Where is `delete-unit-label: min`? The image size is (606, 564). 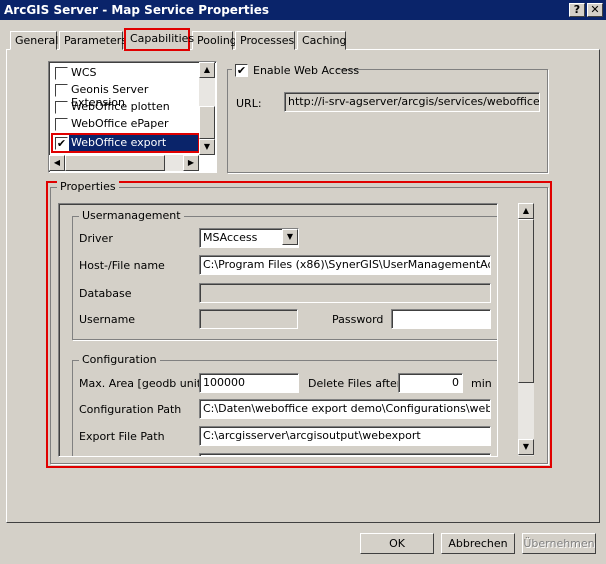
delete-unit-label: min is located at coordinates (481, 383).